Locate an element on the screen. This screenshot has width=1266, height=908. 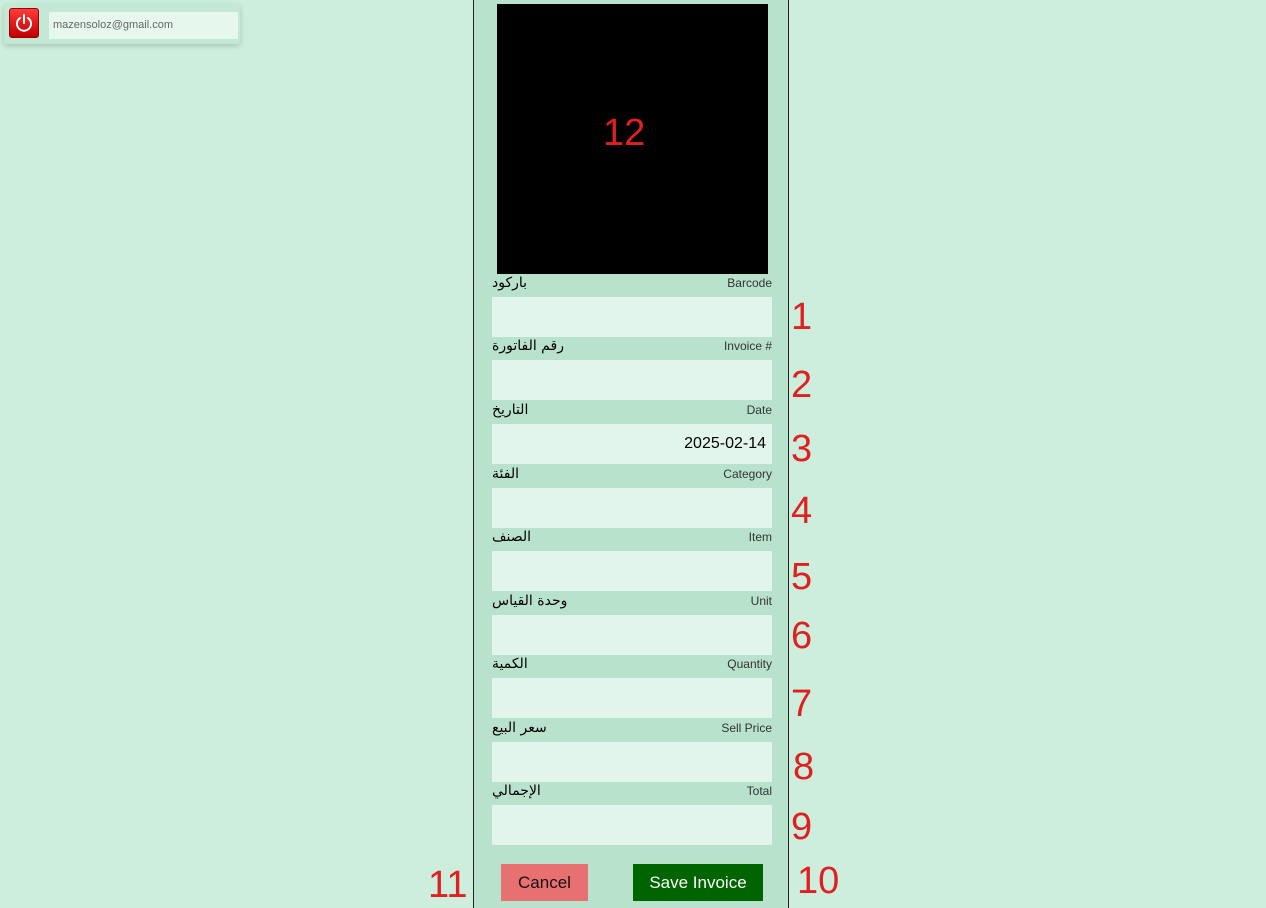
invoice-number-input is located at coordinates (632, 380).